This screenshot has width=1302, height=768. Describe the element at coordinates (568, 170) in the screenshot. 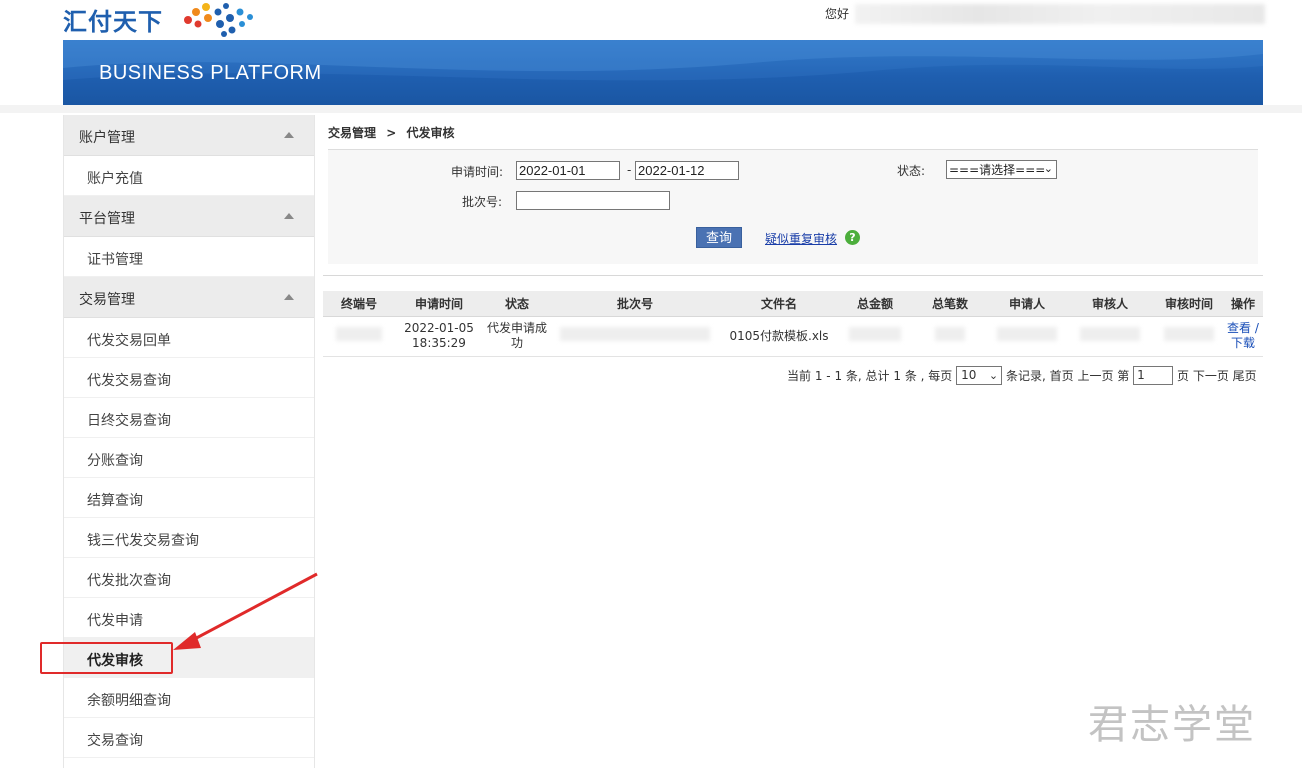

I see `start-date-input` at that location.